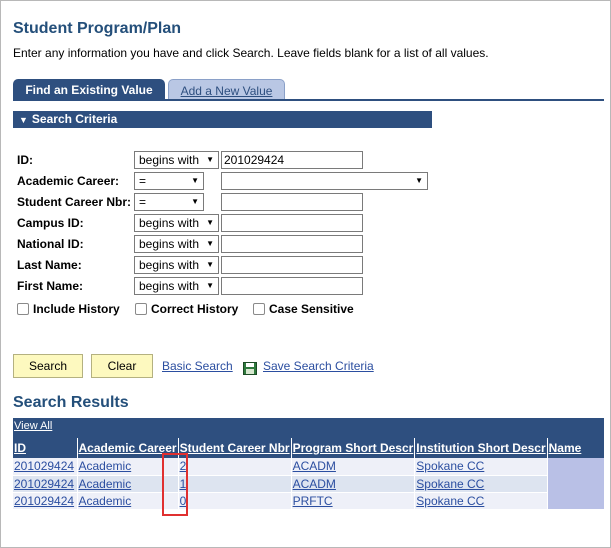  Describe the element at coordinates (23, 120) in the screenshot. I see `collapse-triangle-icon: ▼` at that location.